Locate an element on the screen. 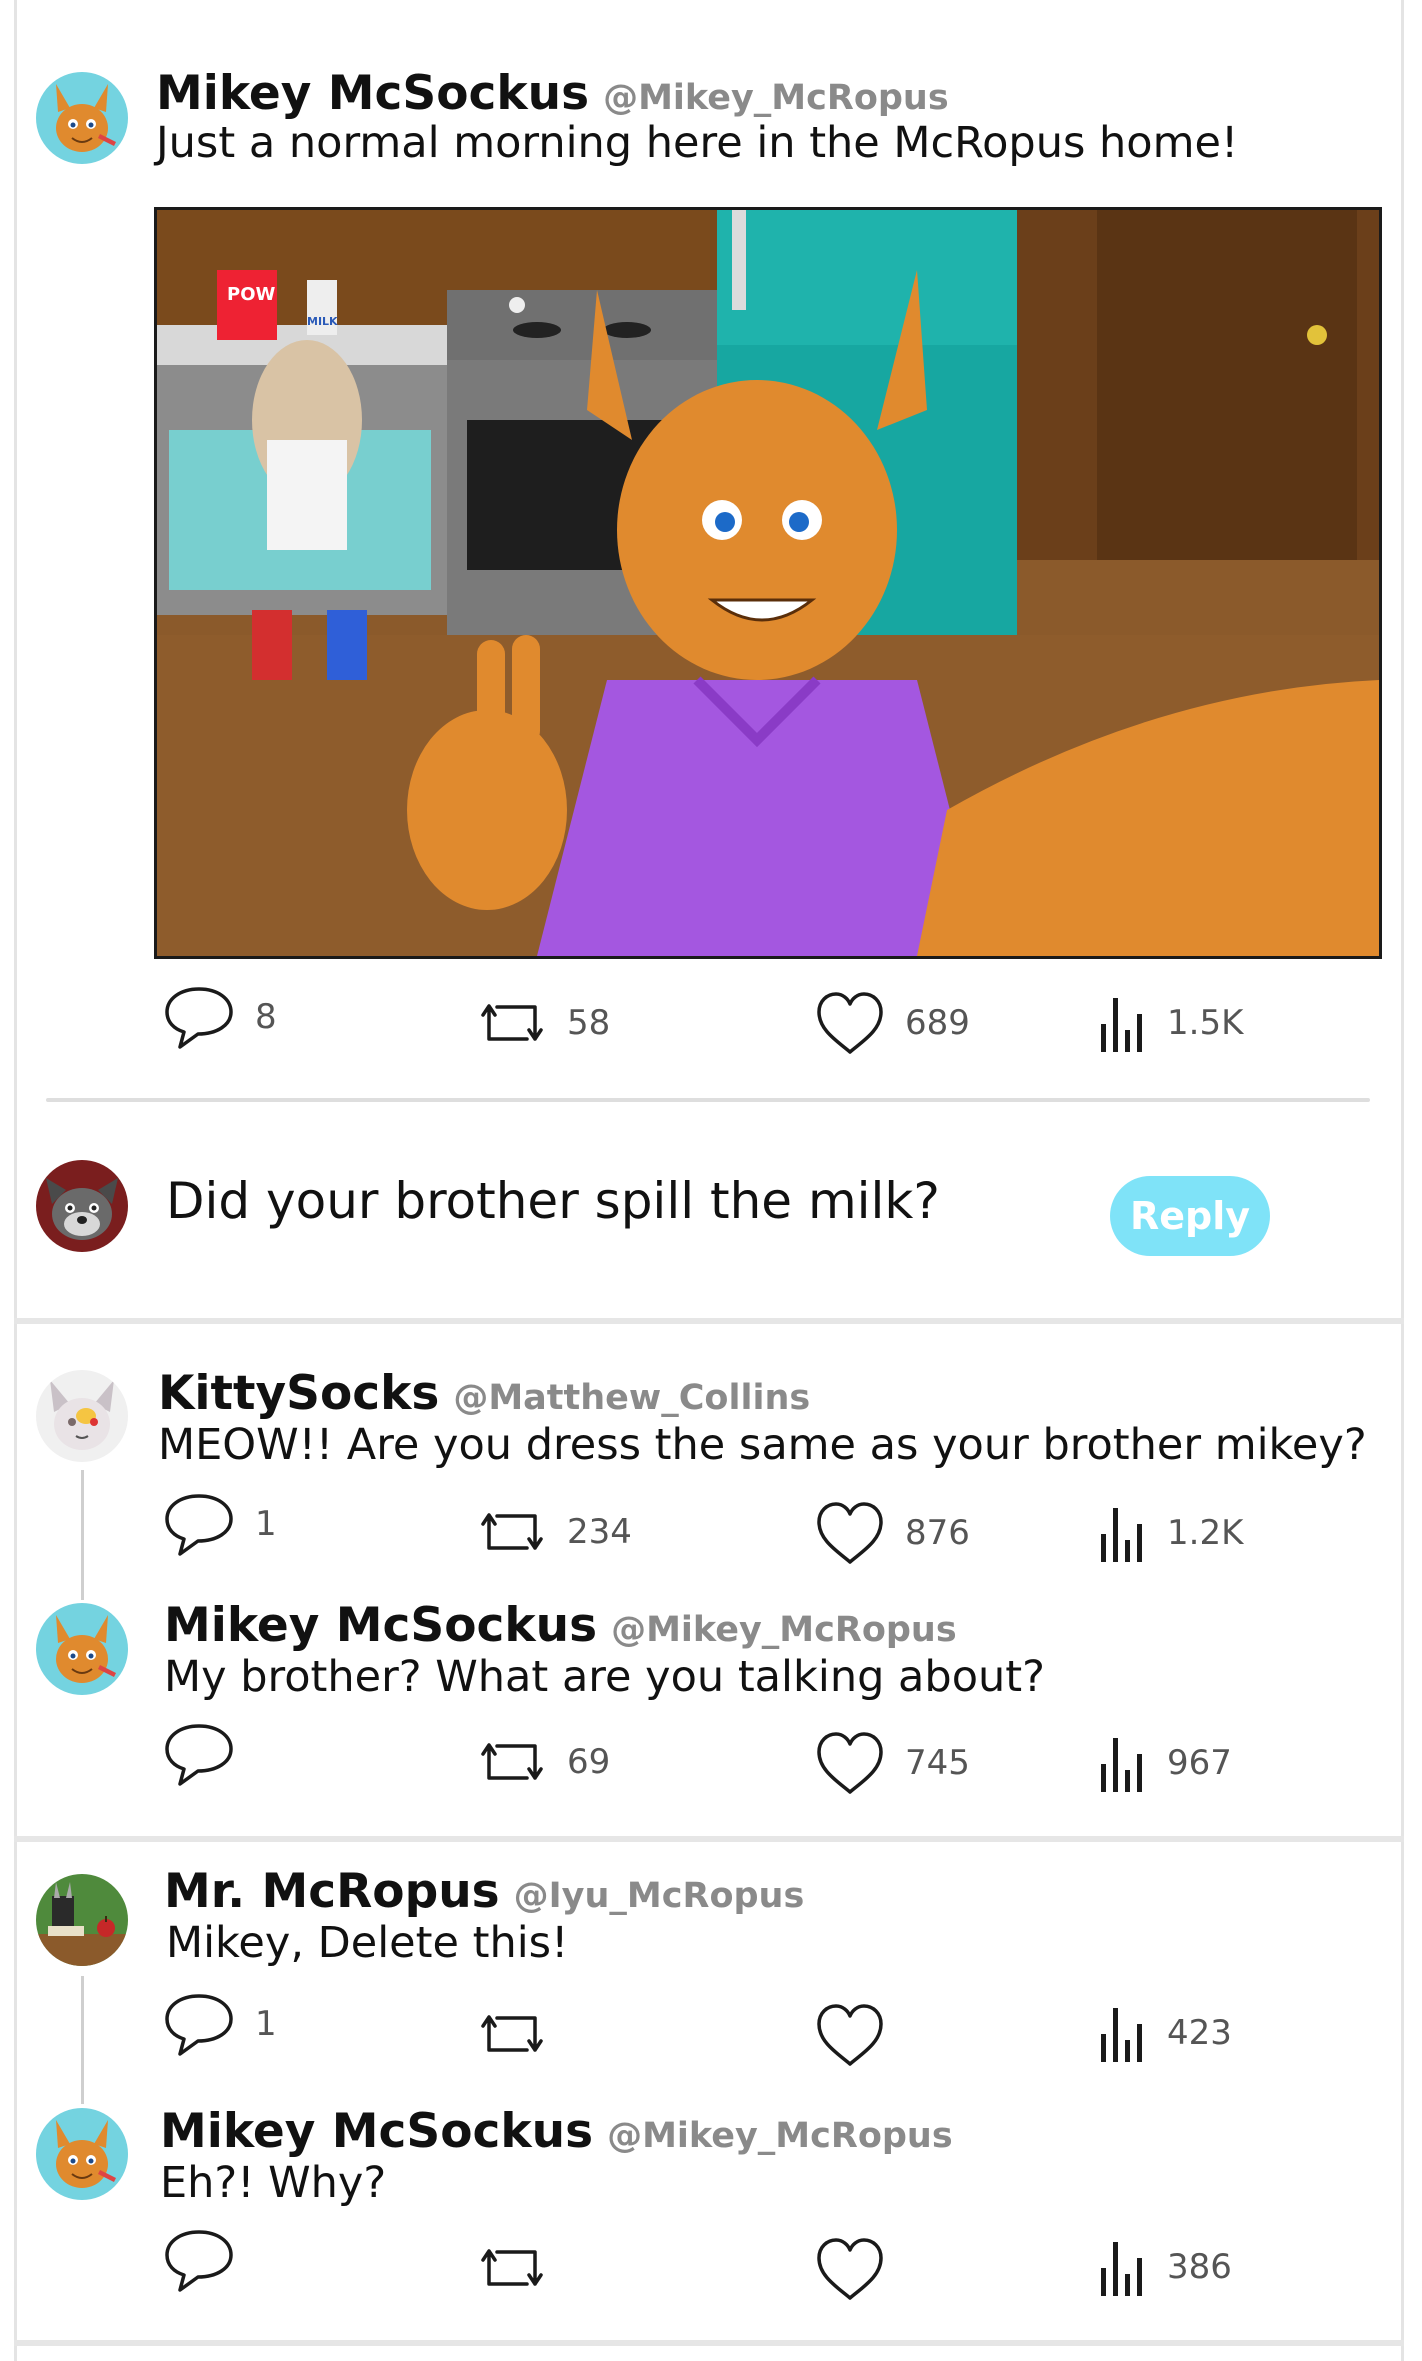 The image size is (1422, 2361). like-button: 689 is located at coordinates (892, 1023).